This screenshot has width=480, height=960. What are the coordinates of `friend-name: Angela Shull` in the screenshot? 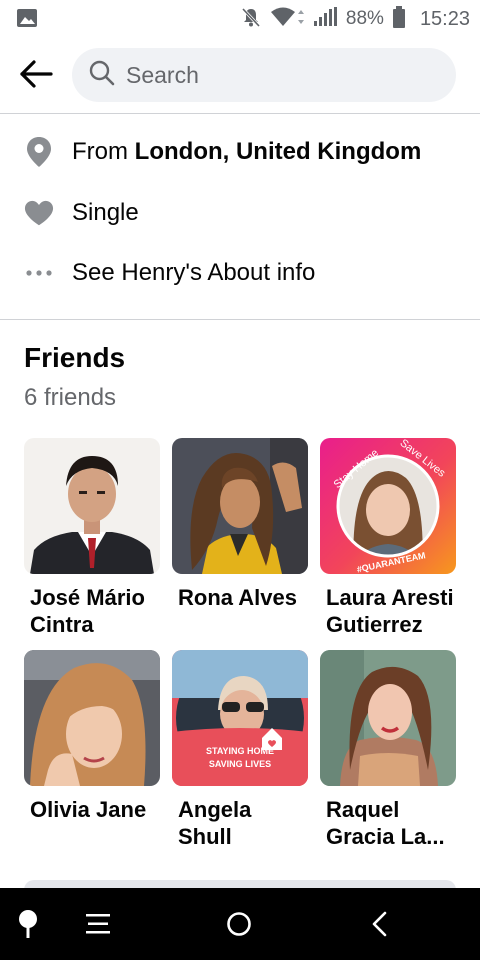 It's located at (243, 823).